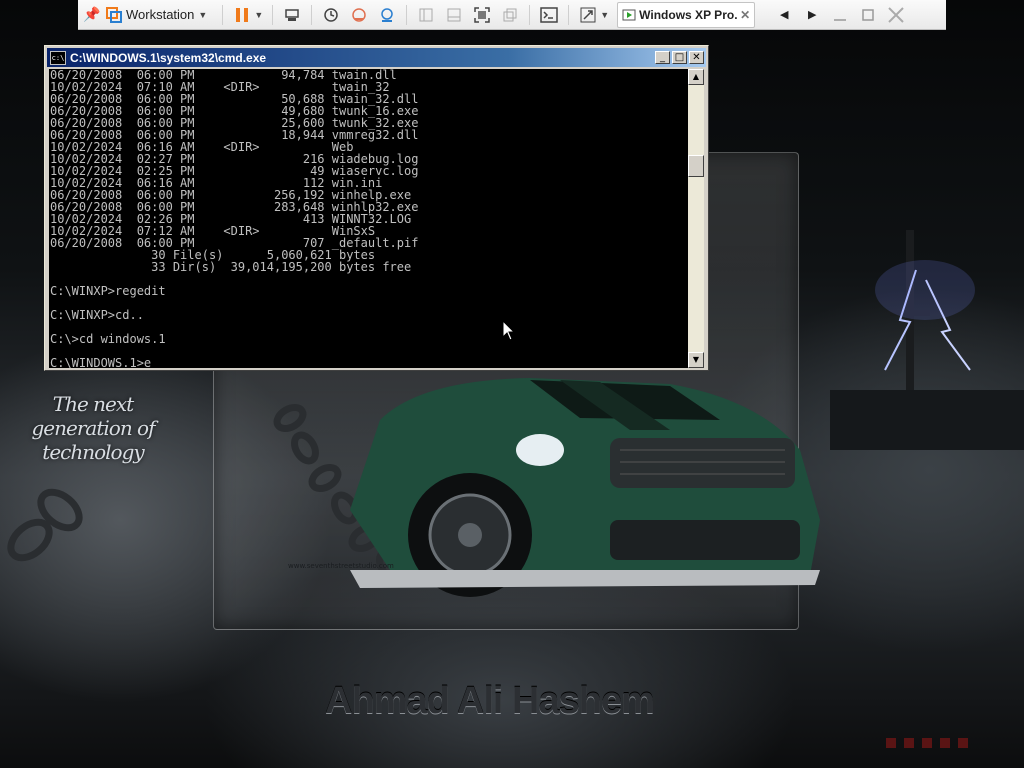  Describe the element at coordinates (108, 291) in the screenshot. I see `console-line: C:\WINXP>regedit` at that location.